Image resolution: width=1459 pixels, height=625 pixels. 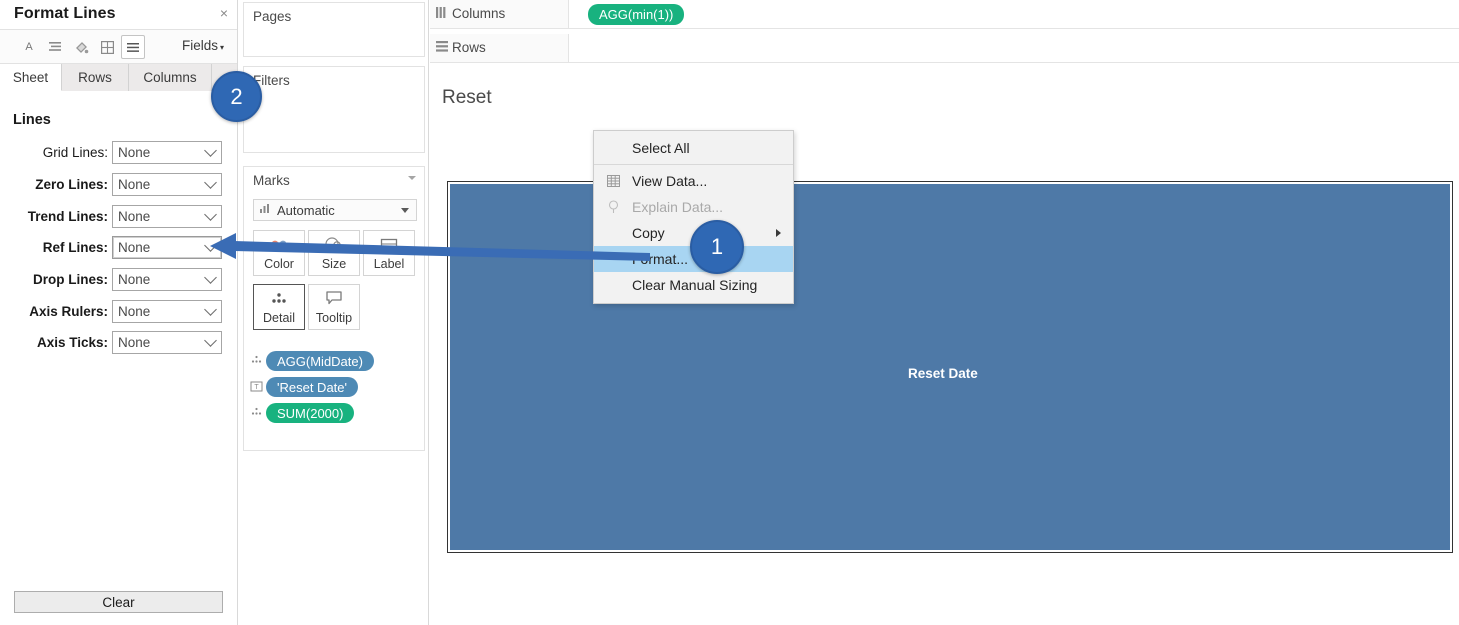 I want to click on font-icon: A, so click(x=29, y=47).